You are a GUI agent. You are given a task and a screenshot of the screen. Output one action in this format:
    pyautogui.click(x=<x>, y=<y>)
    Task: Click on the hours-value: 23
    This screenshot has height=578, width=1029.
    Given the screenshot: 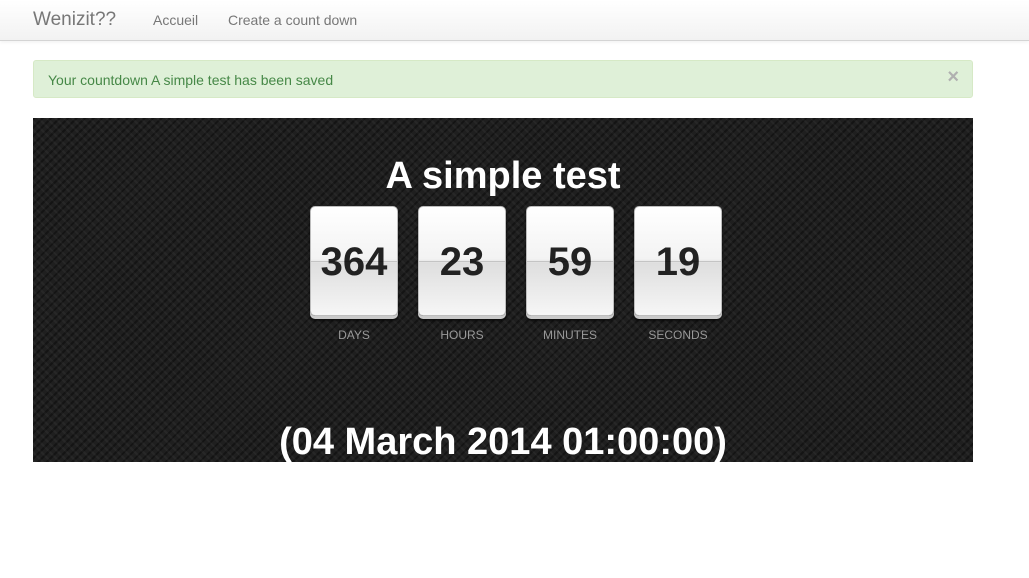 What is the action you would take?
    pyautogui.click(x=462, y=262)
    